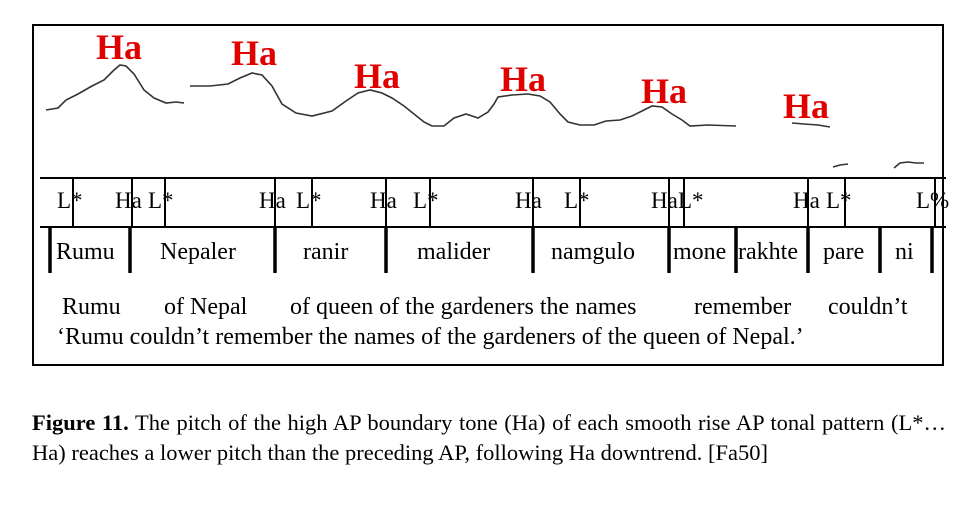 The image size is (976, 516). I want to click on word-label: Nepaler, so click(198, 252).